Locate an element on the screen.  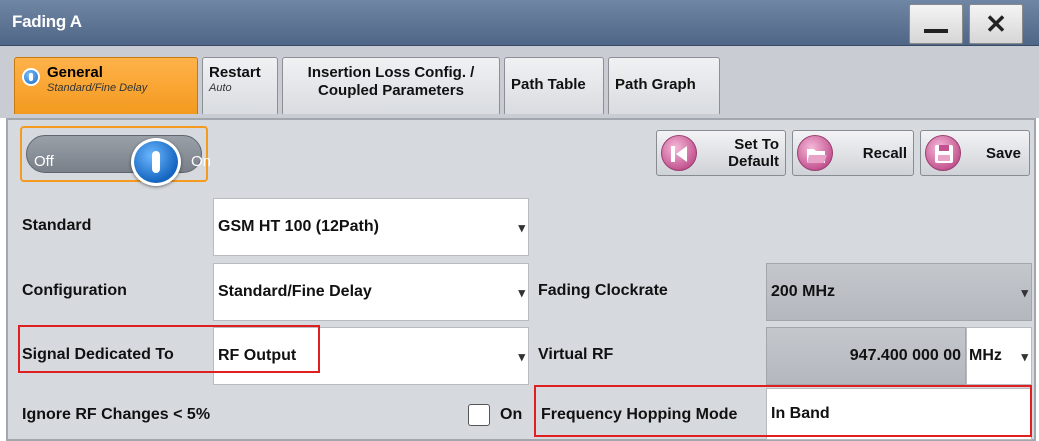
tab-path-graph: Path Graph is located at coordinates (664, 85).